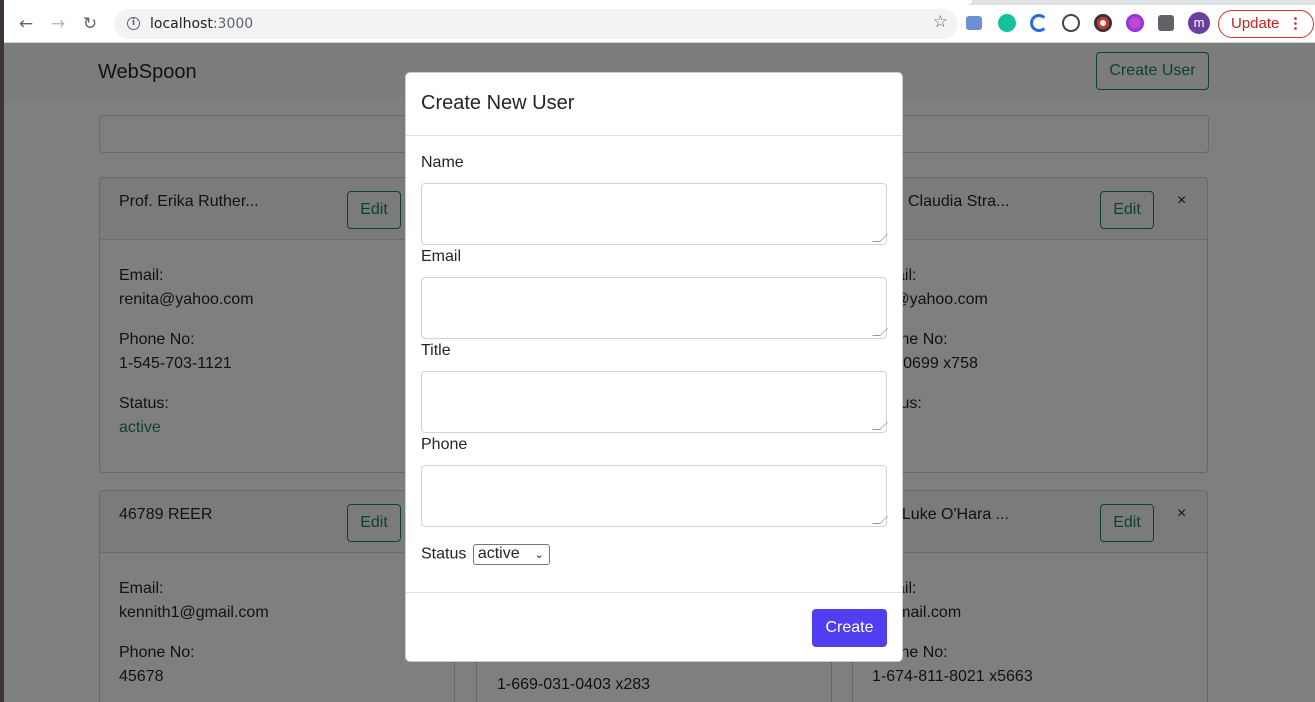 This screenshot has width=1315, height=702. Describe the element at coordinates (1166, 23) in the screenshot. I see `puzzle-icon` at that location.